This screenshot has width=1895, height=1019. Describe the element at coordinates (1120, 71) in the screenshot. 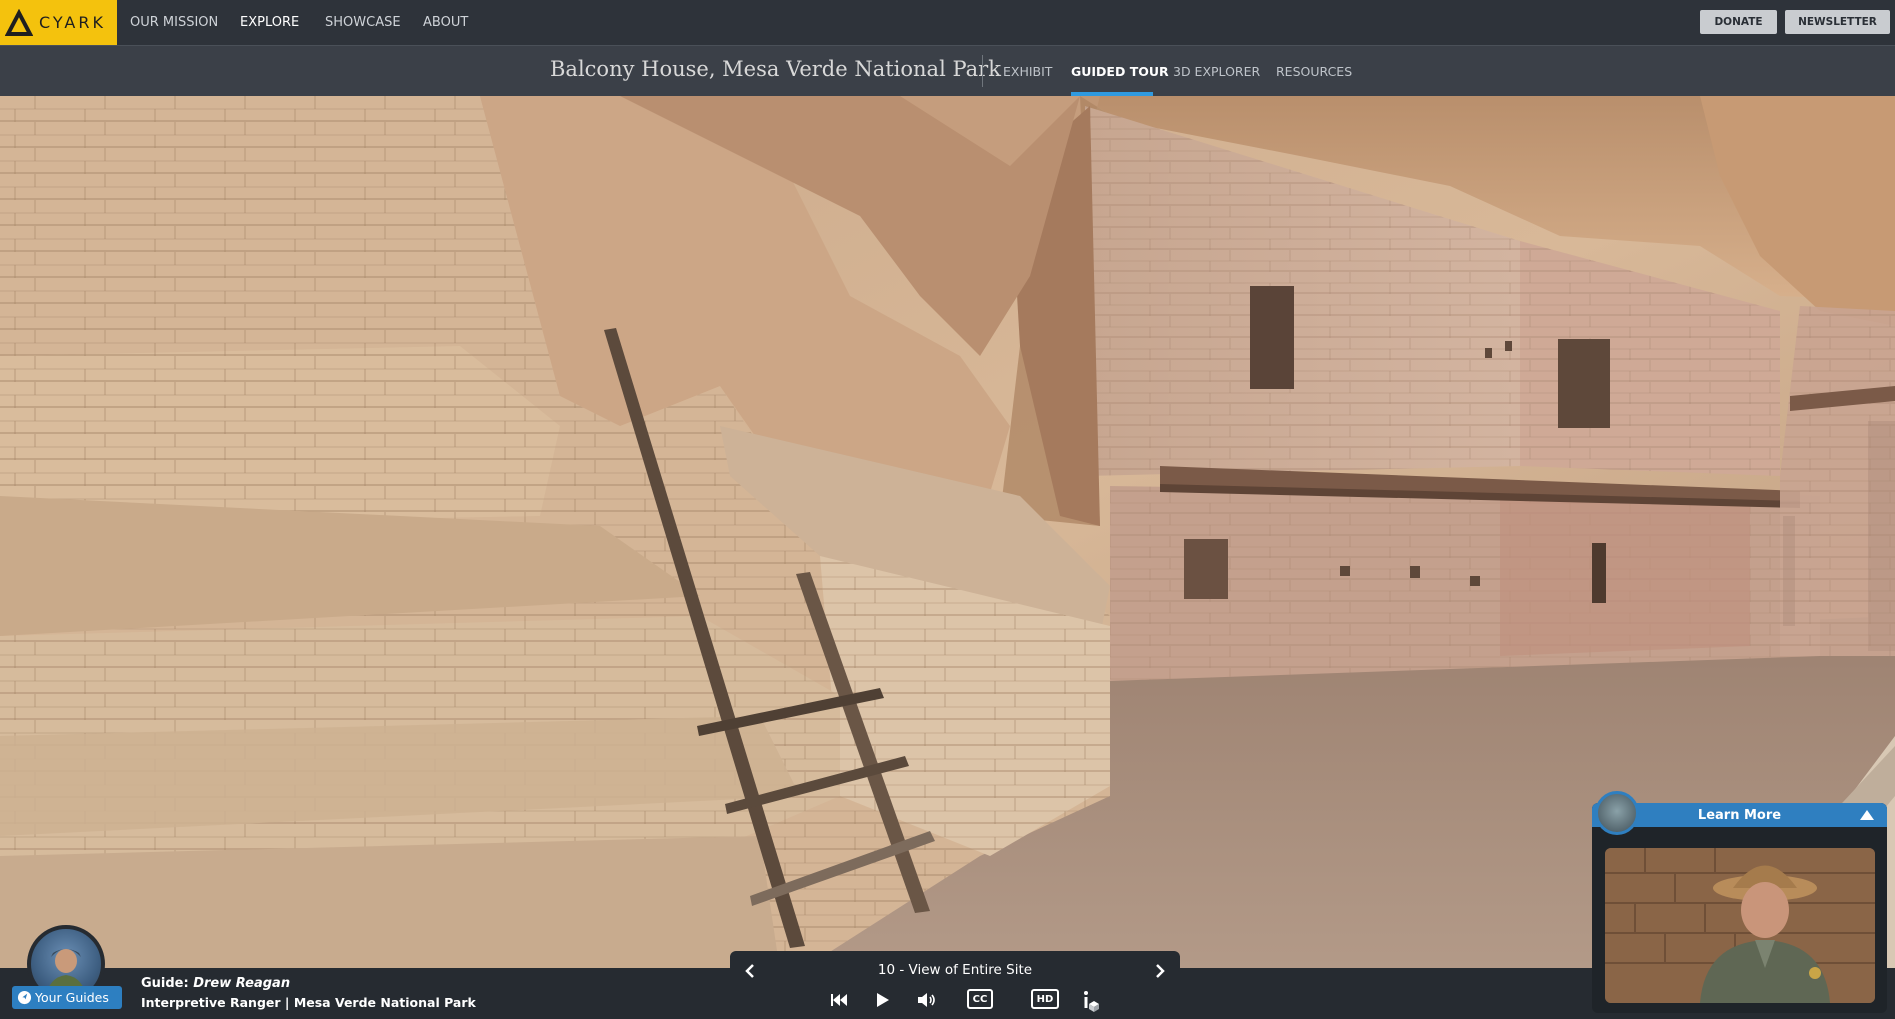

I see `tab-guided-tour: GUIDED TOUR` at that location.